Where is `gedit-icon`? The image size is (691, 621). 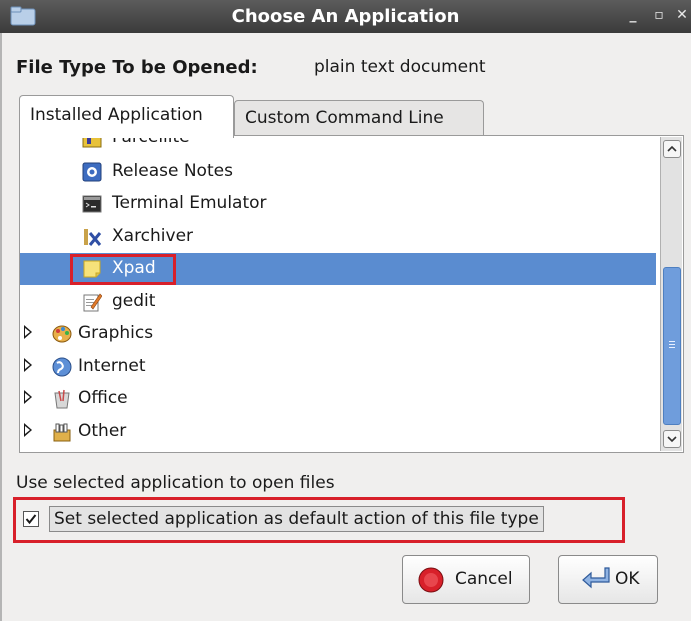 gedit-icon is located at coordinates (92, 302).